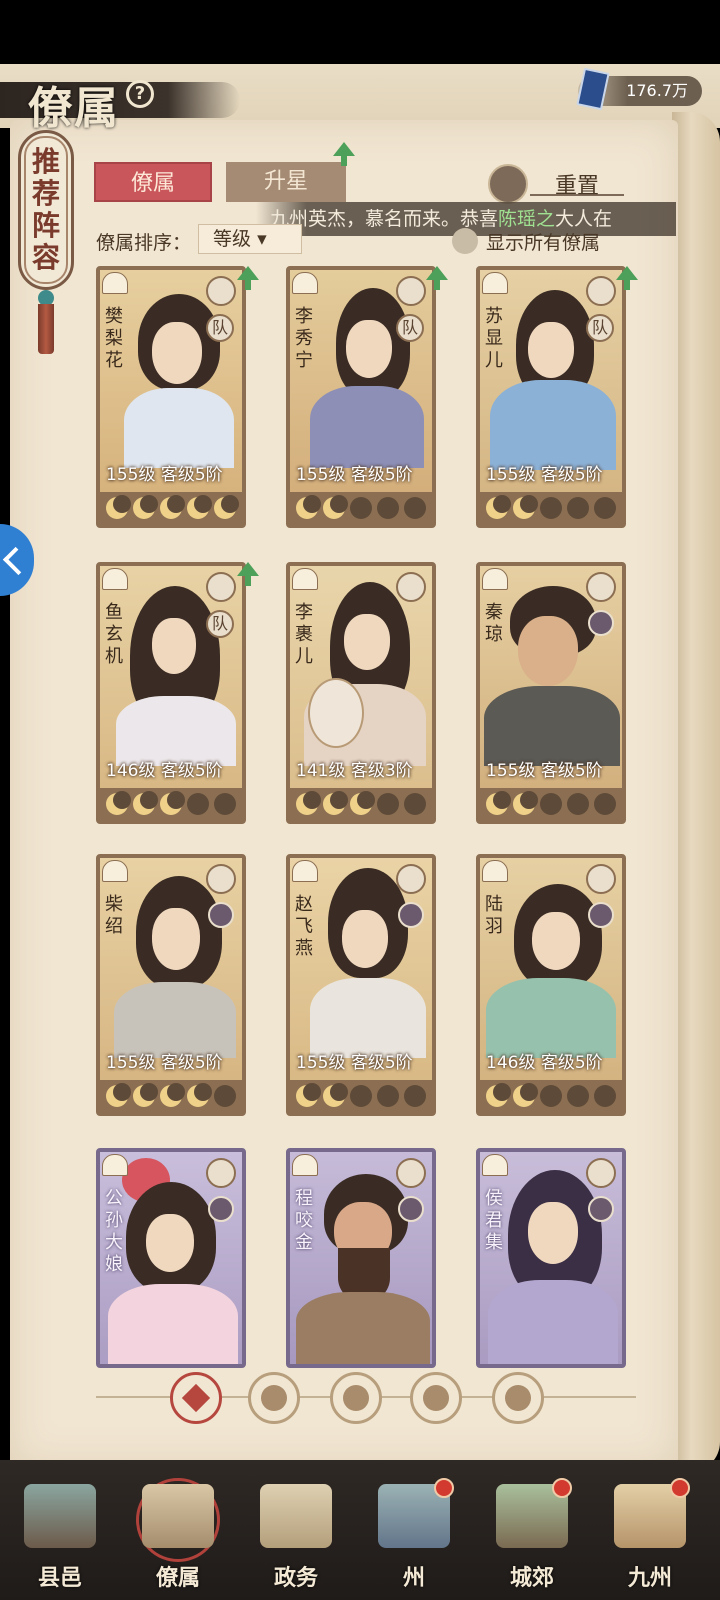  Describe the element at coordinates (114, 915) in the screenshot. I see `retainer-name: 柴绍` at that location.